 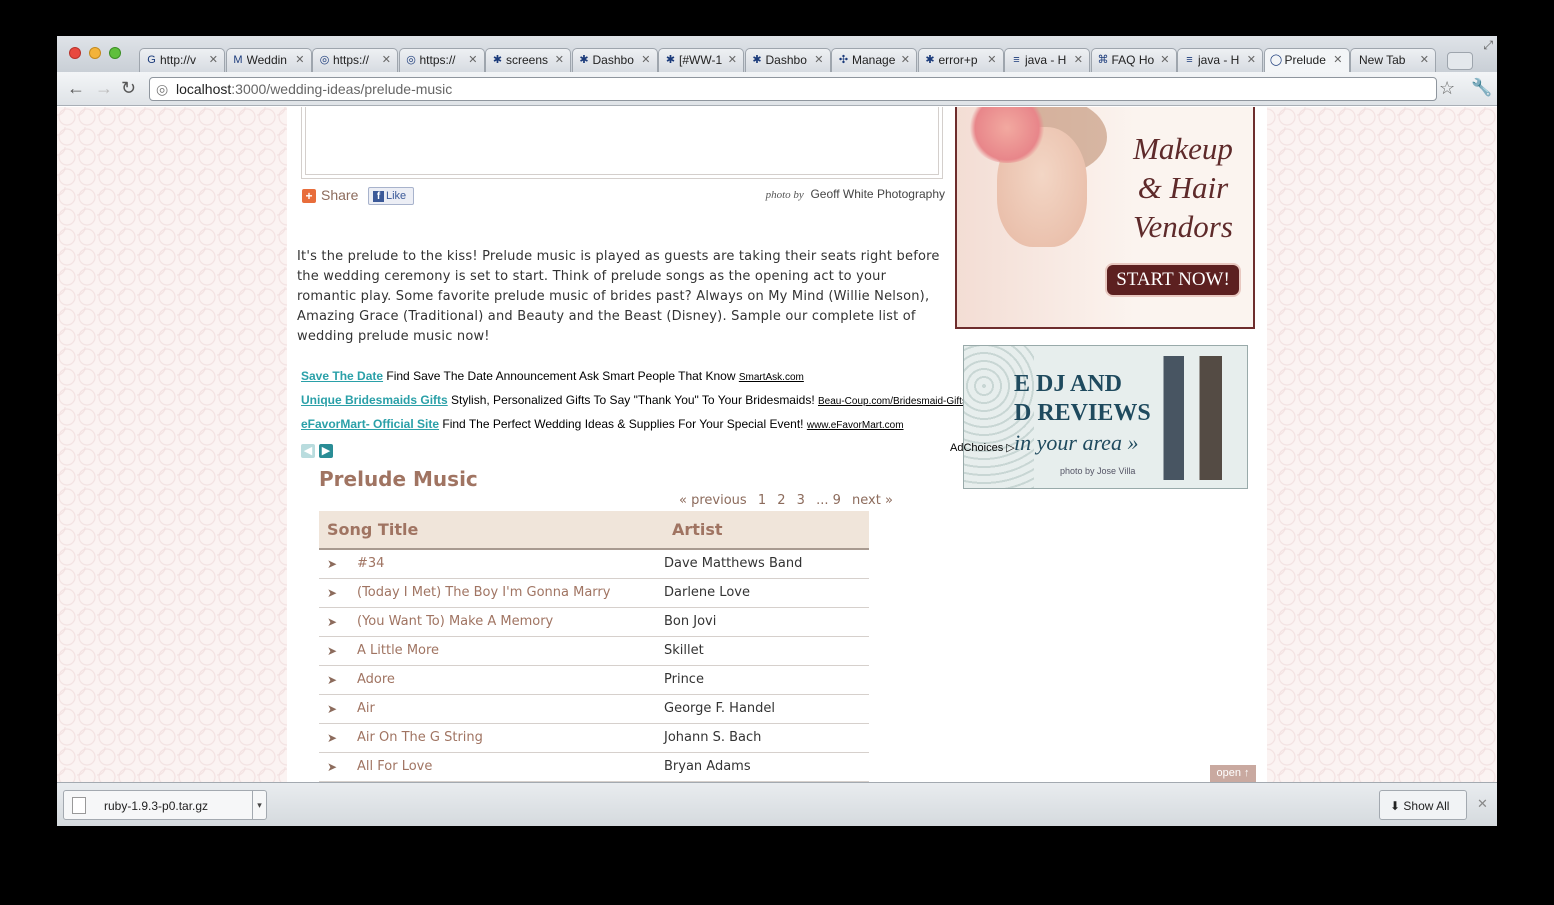 I want to click on ad-link: Unique Bridesmaids Gifts, so click(x=374, y=400).